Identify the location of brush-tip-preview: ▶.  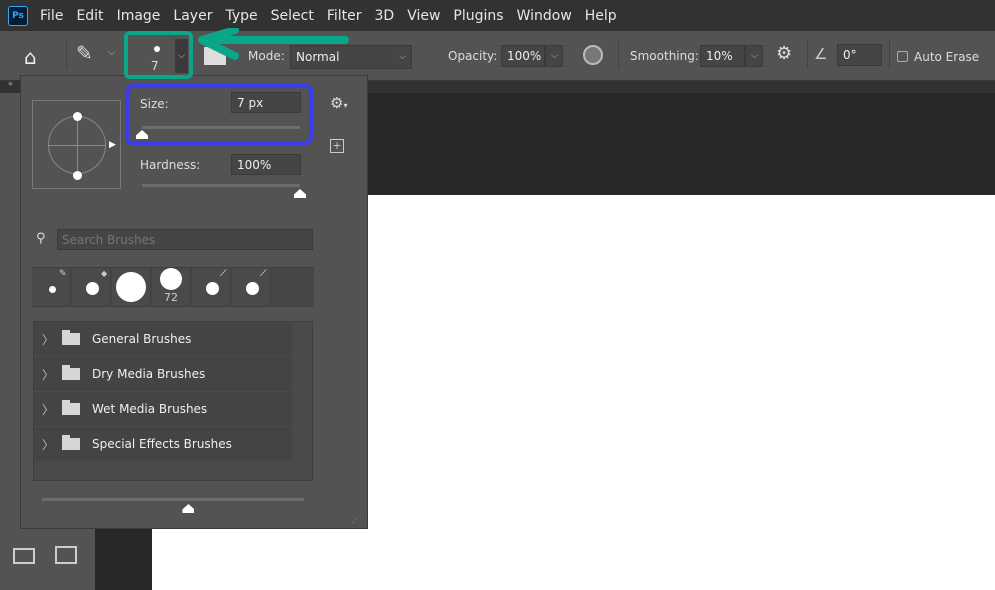
(76, 144).